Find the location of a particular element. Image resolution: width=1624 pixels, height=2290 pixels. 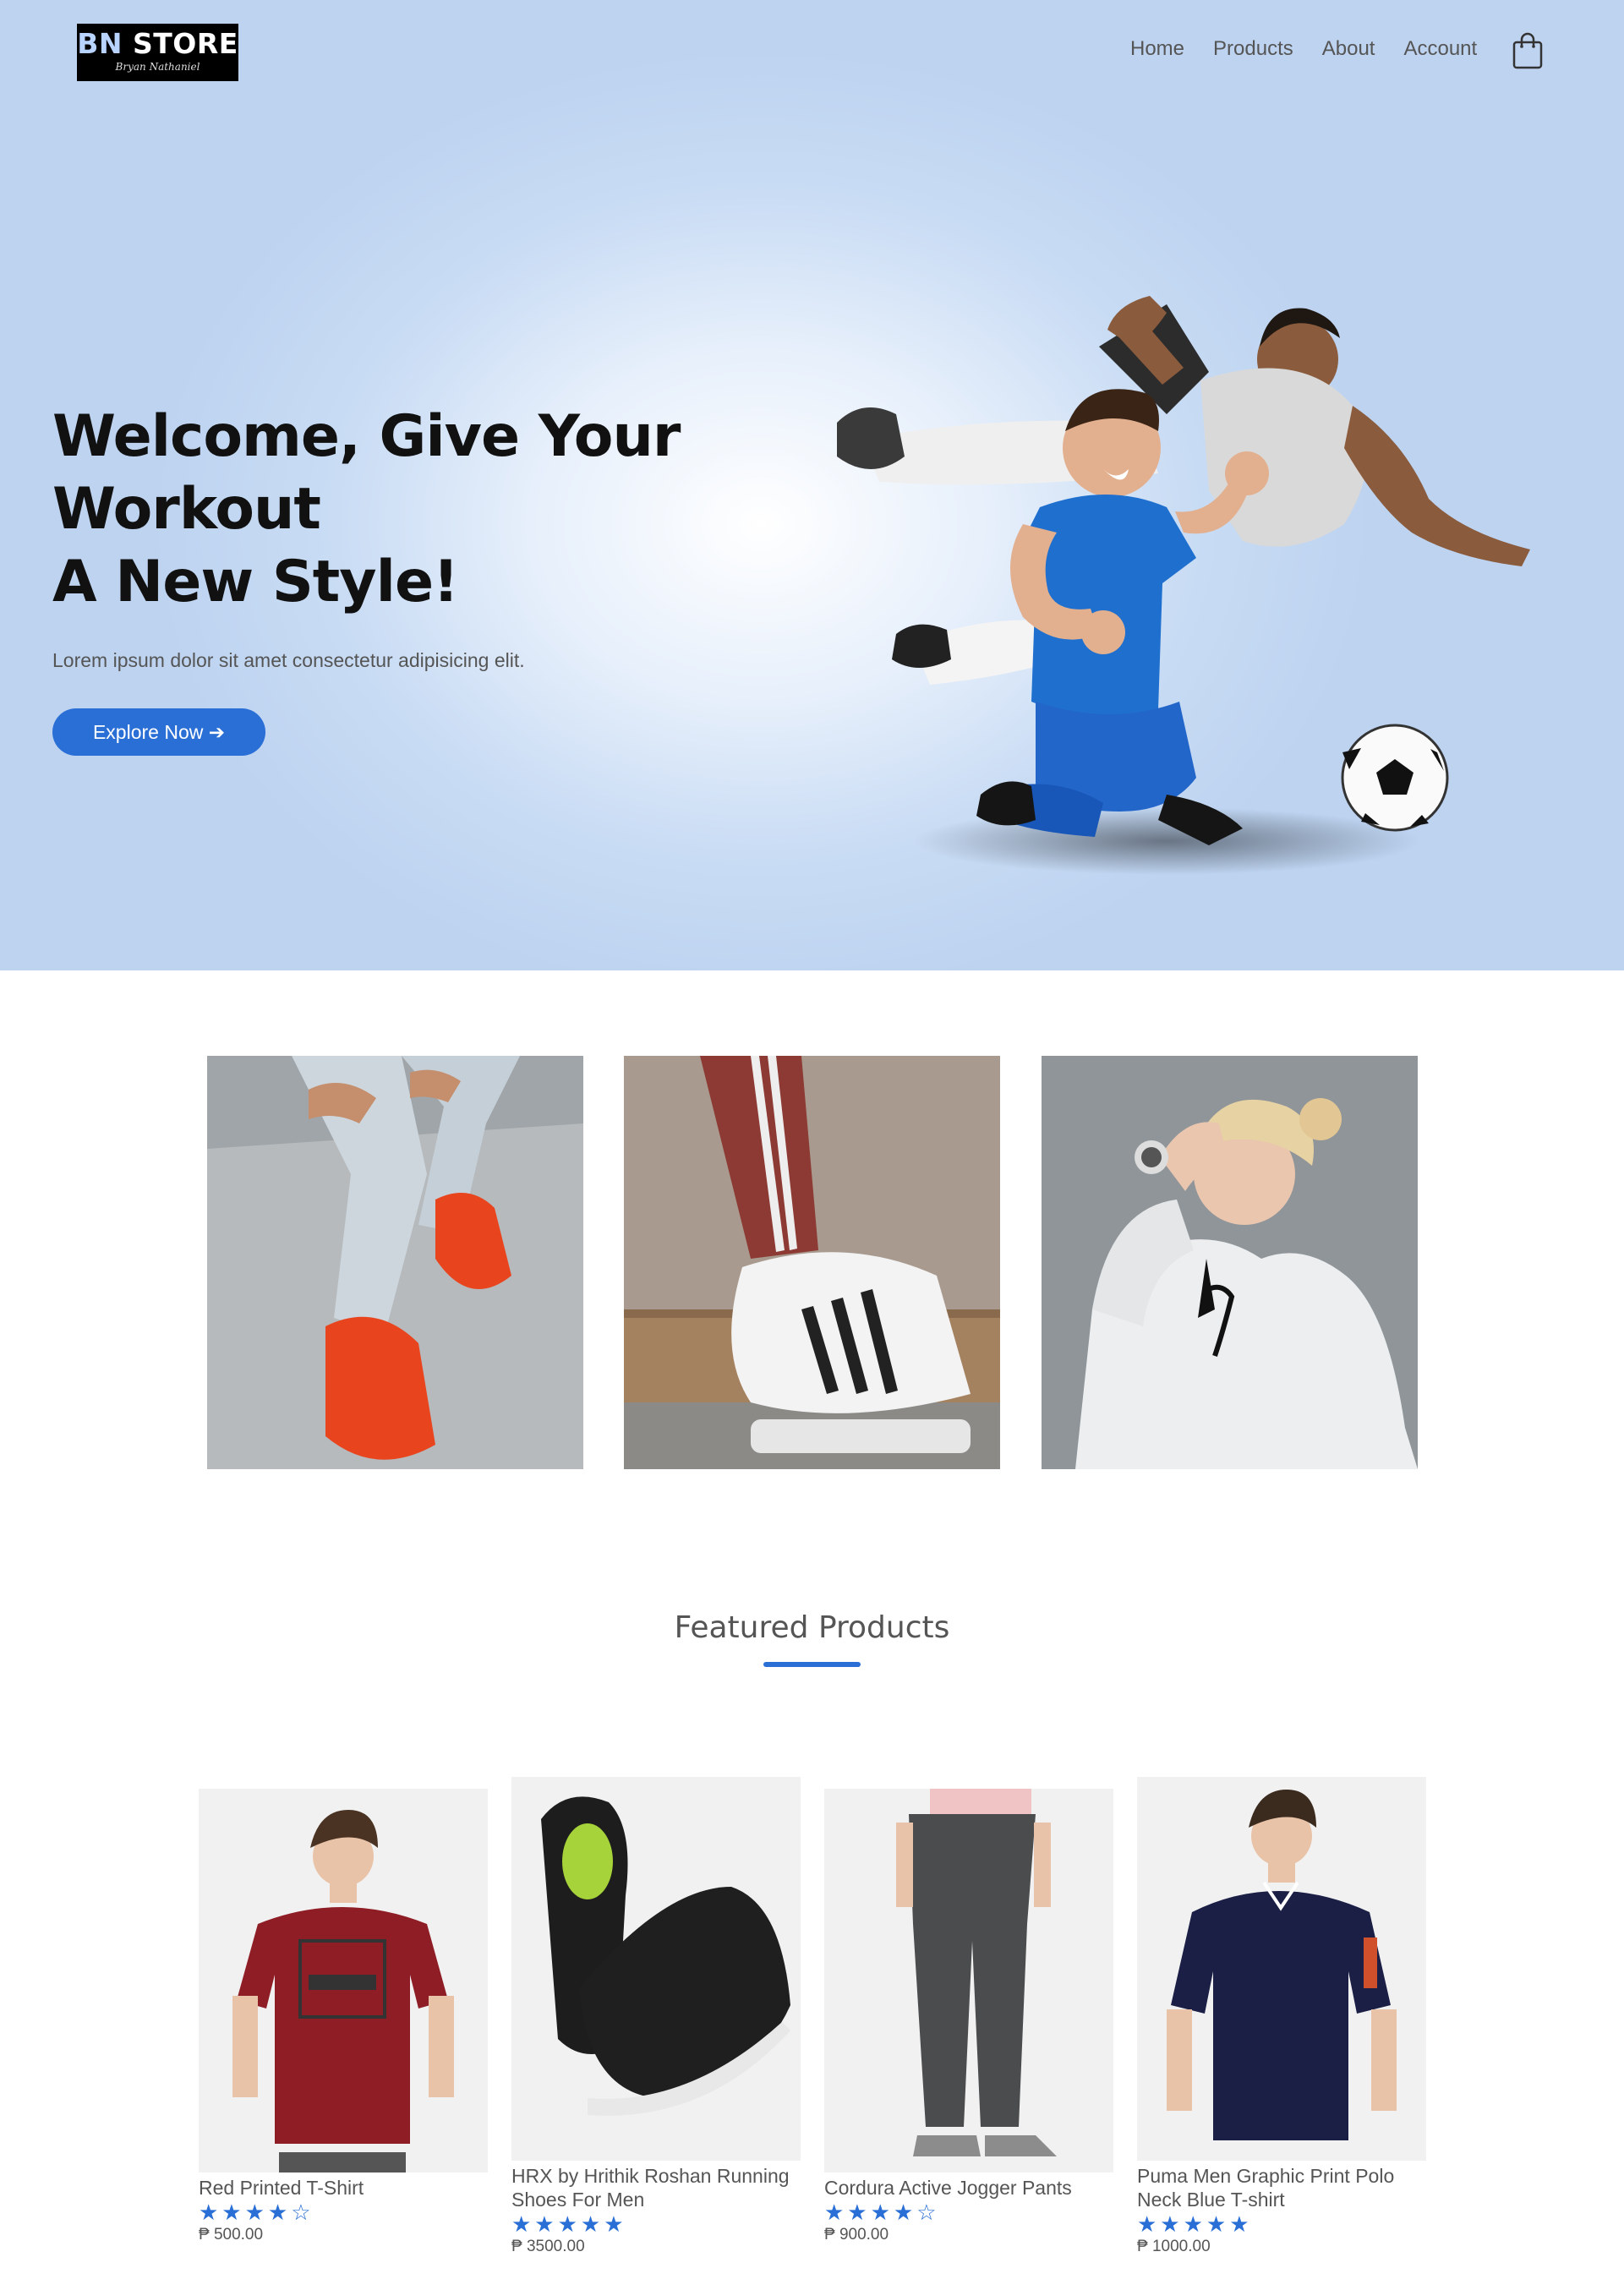

woman-hoodie-photo-image is located at coordinates (1230, 1262).